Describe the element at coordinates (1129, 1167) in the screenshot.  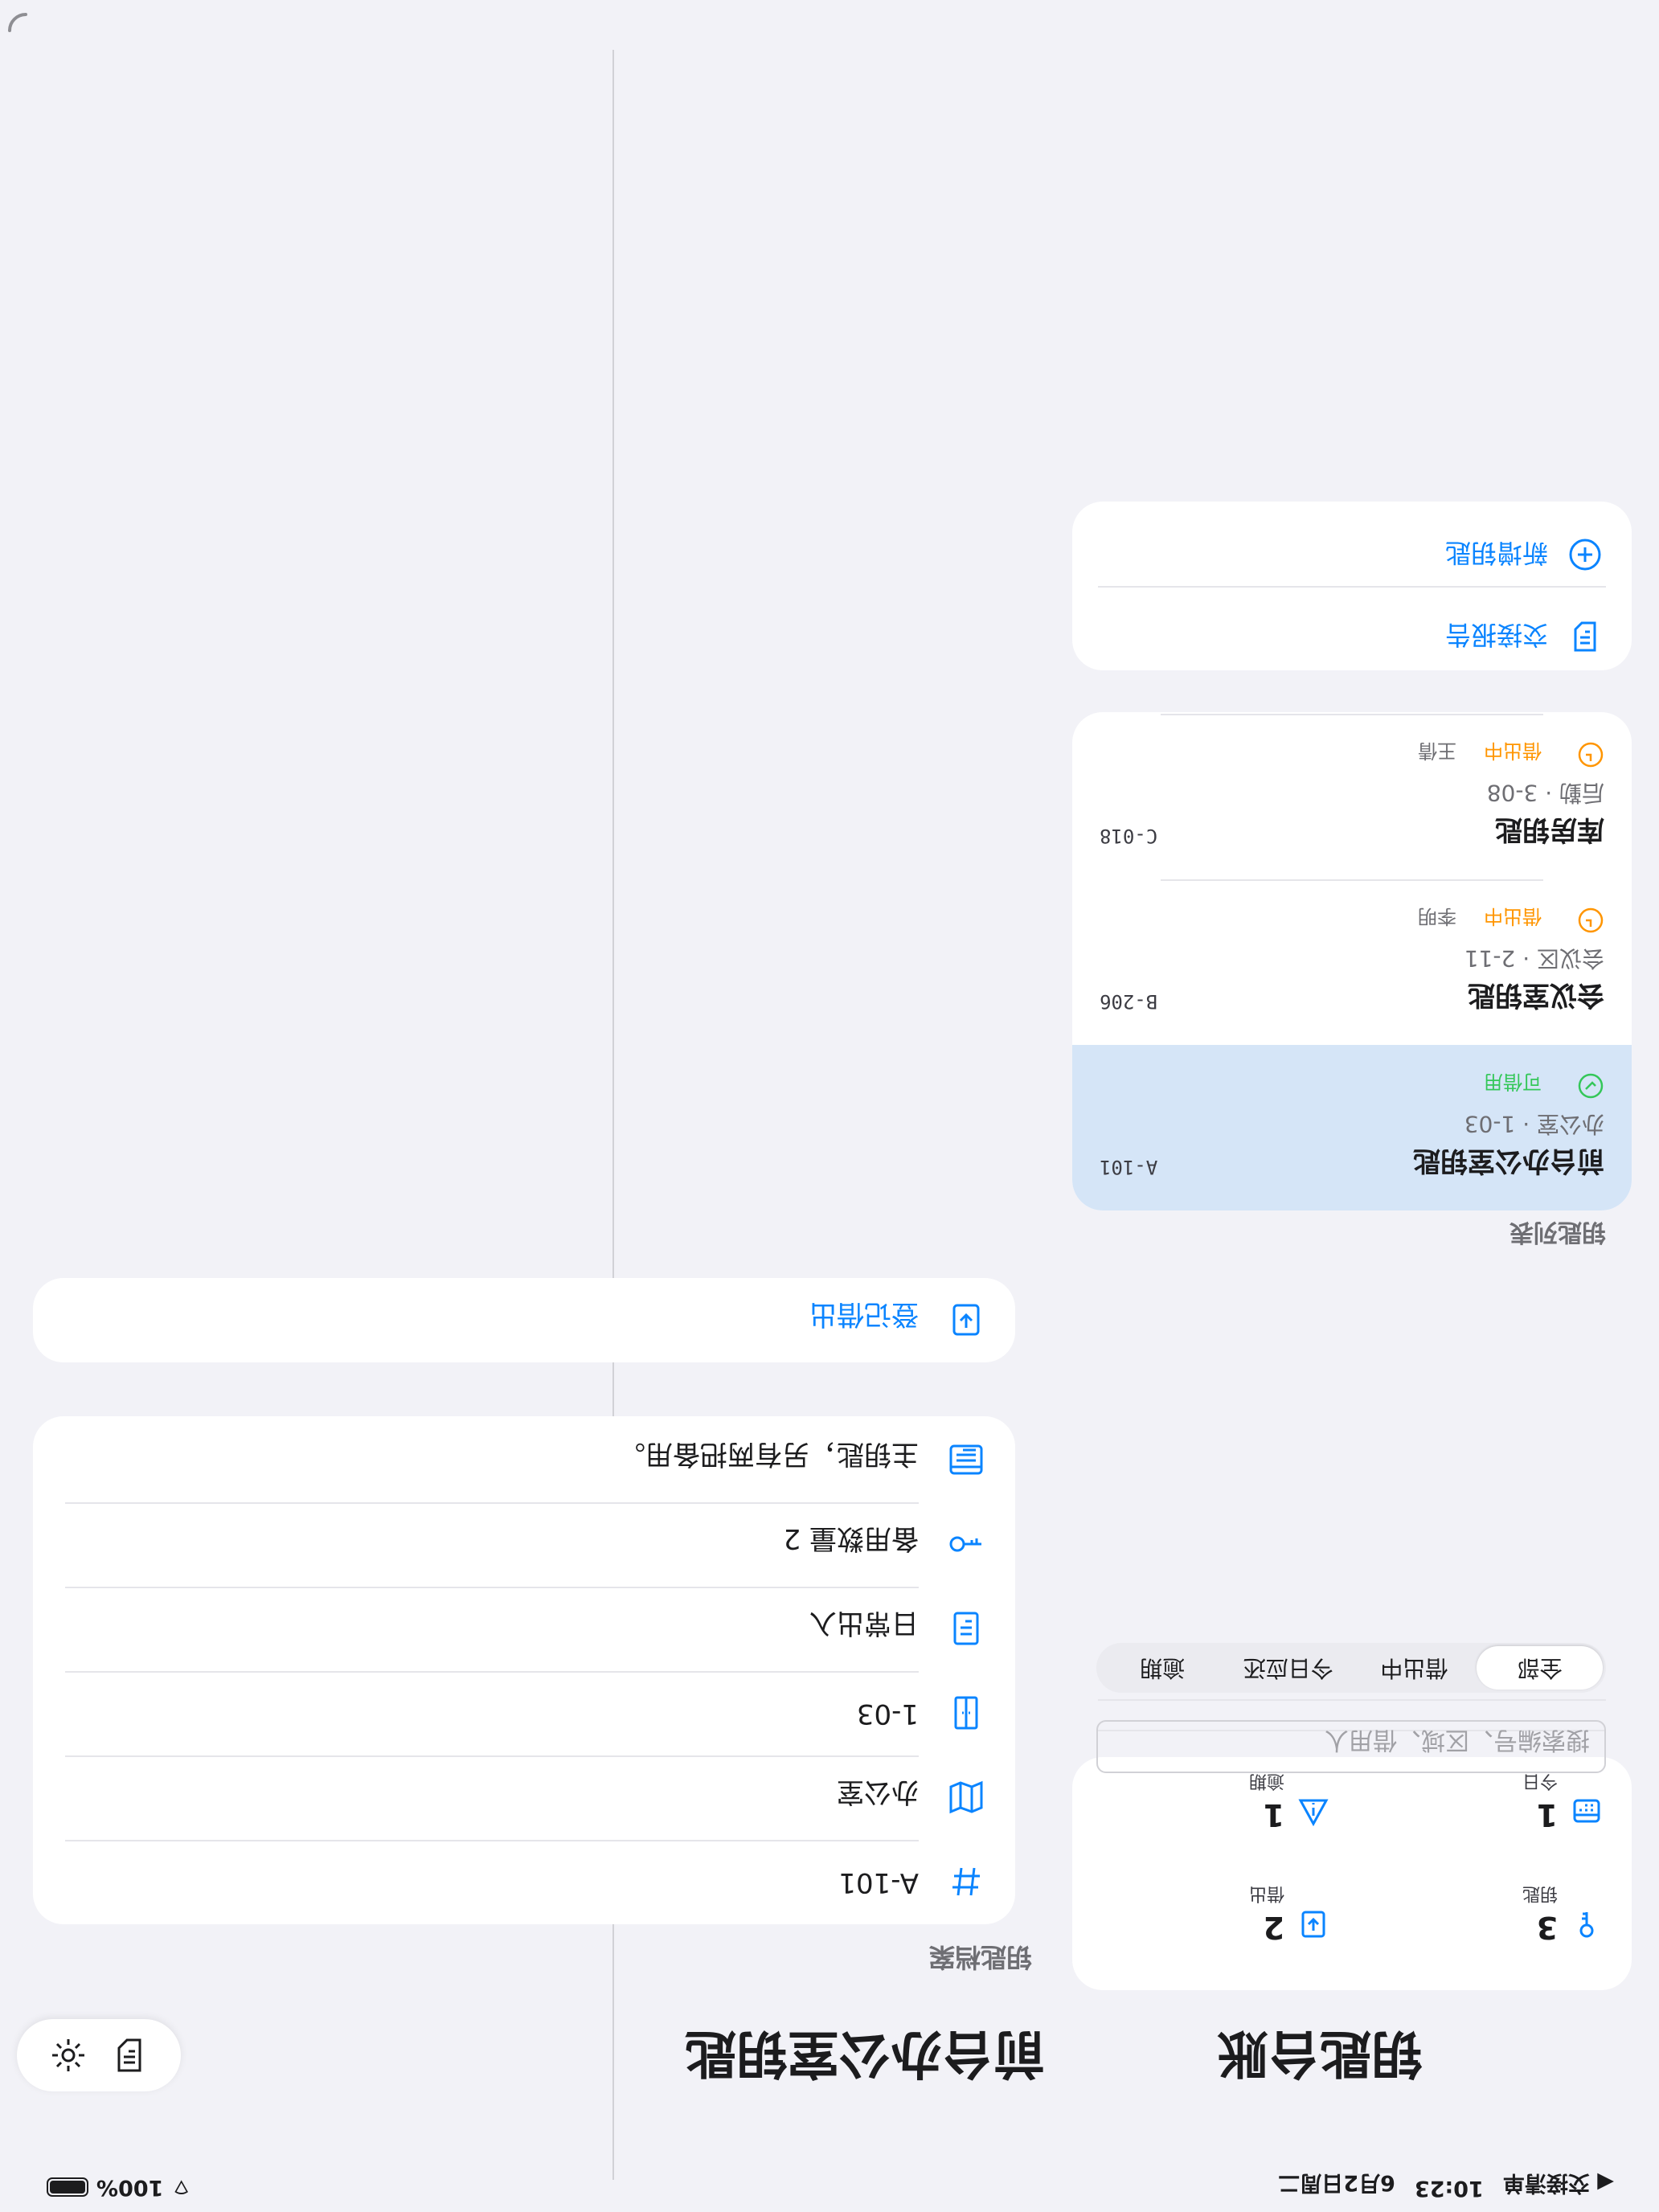
I see `key-code: A-101` at that location.